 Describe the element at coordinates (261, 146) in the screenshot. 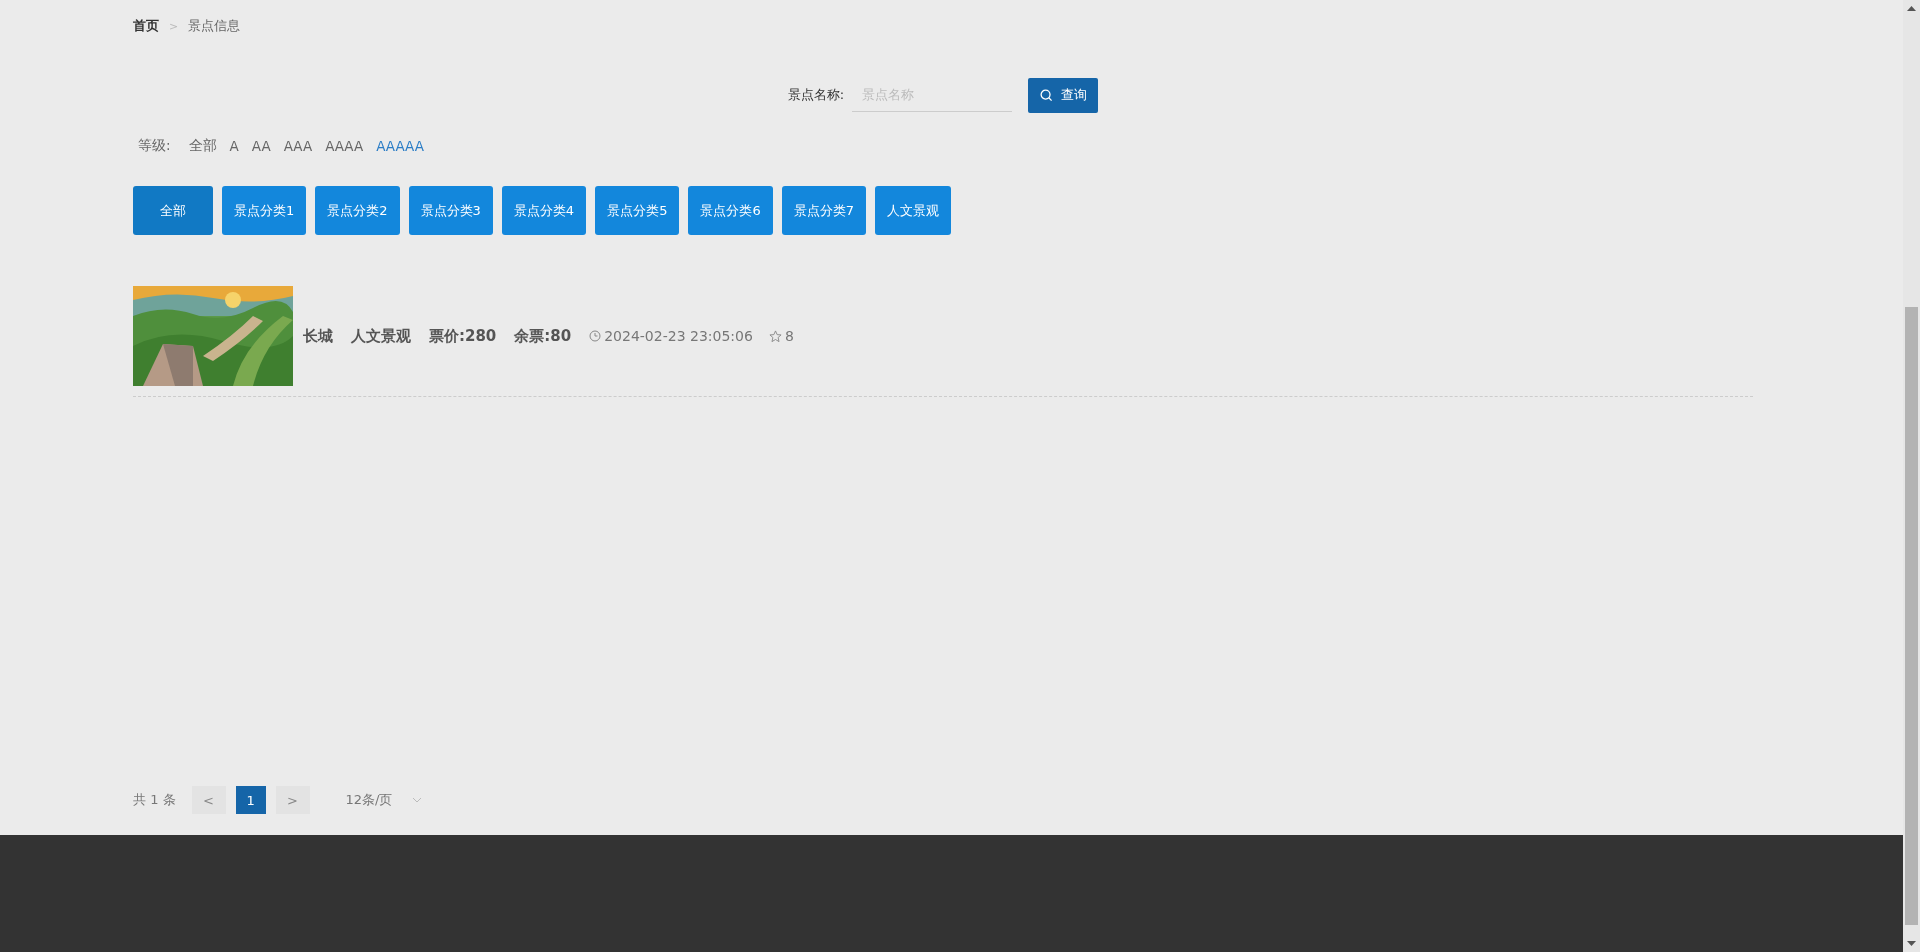

I see `level-option: AA` at that location.